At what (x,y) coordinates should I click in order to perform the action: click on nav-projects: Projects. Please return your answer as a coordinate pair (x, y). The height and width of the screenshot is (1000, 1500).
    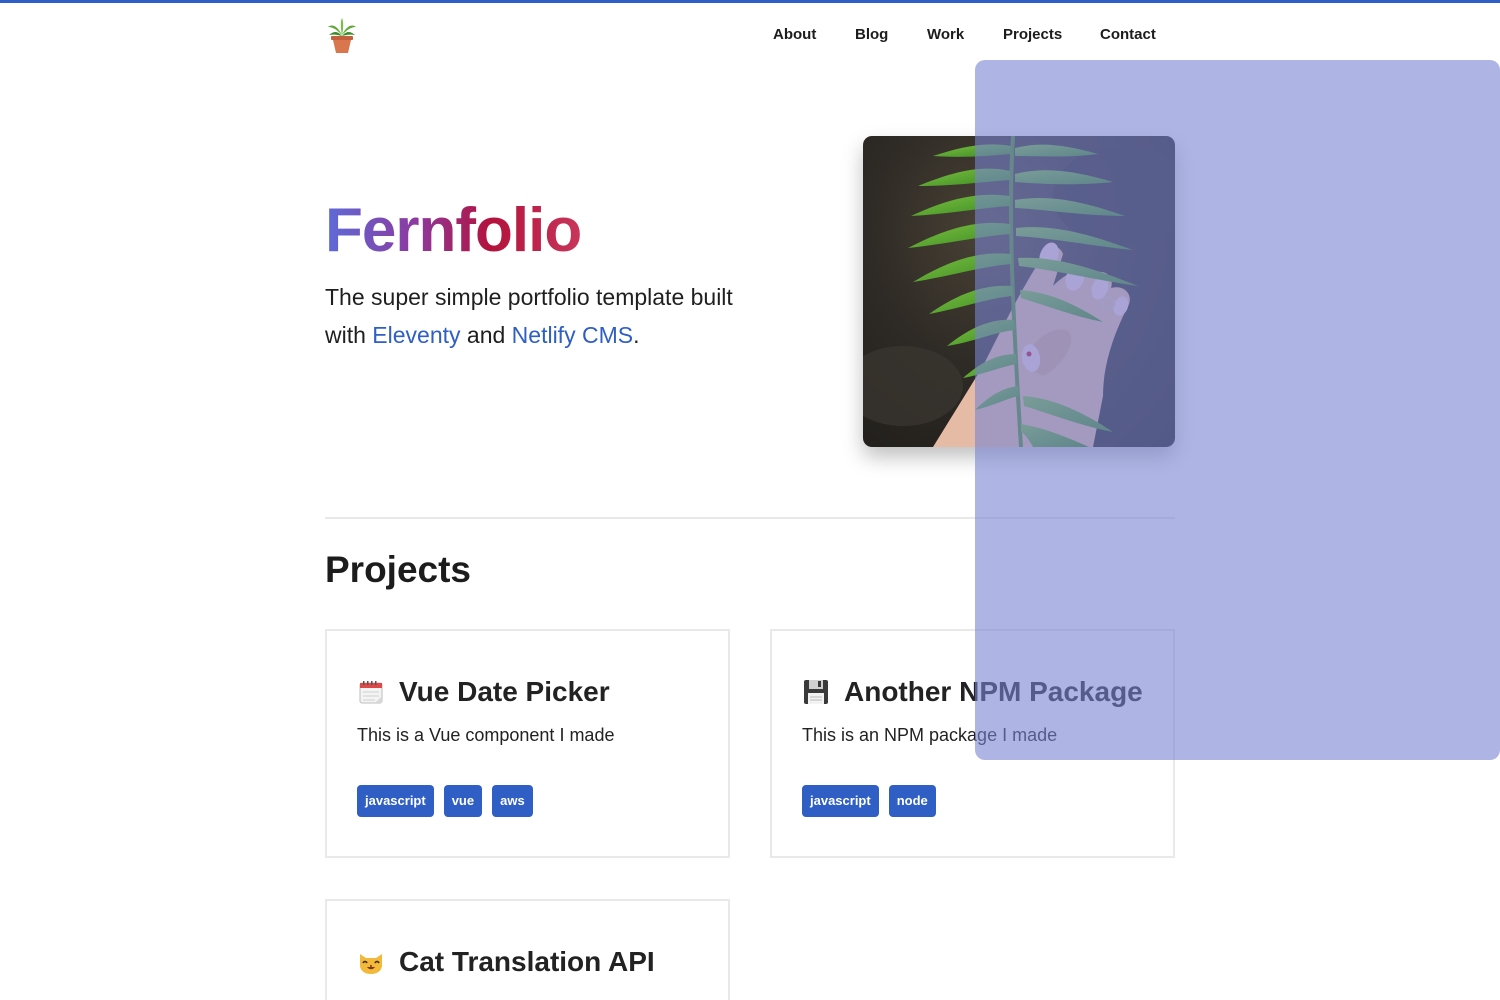
    Looking at the image, I should click on (1032, 34).